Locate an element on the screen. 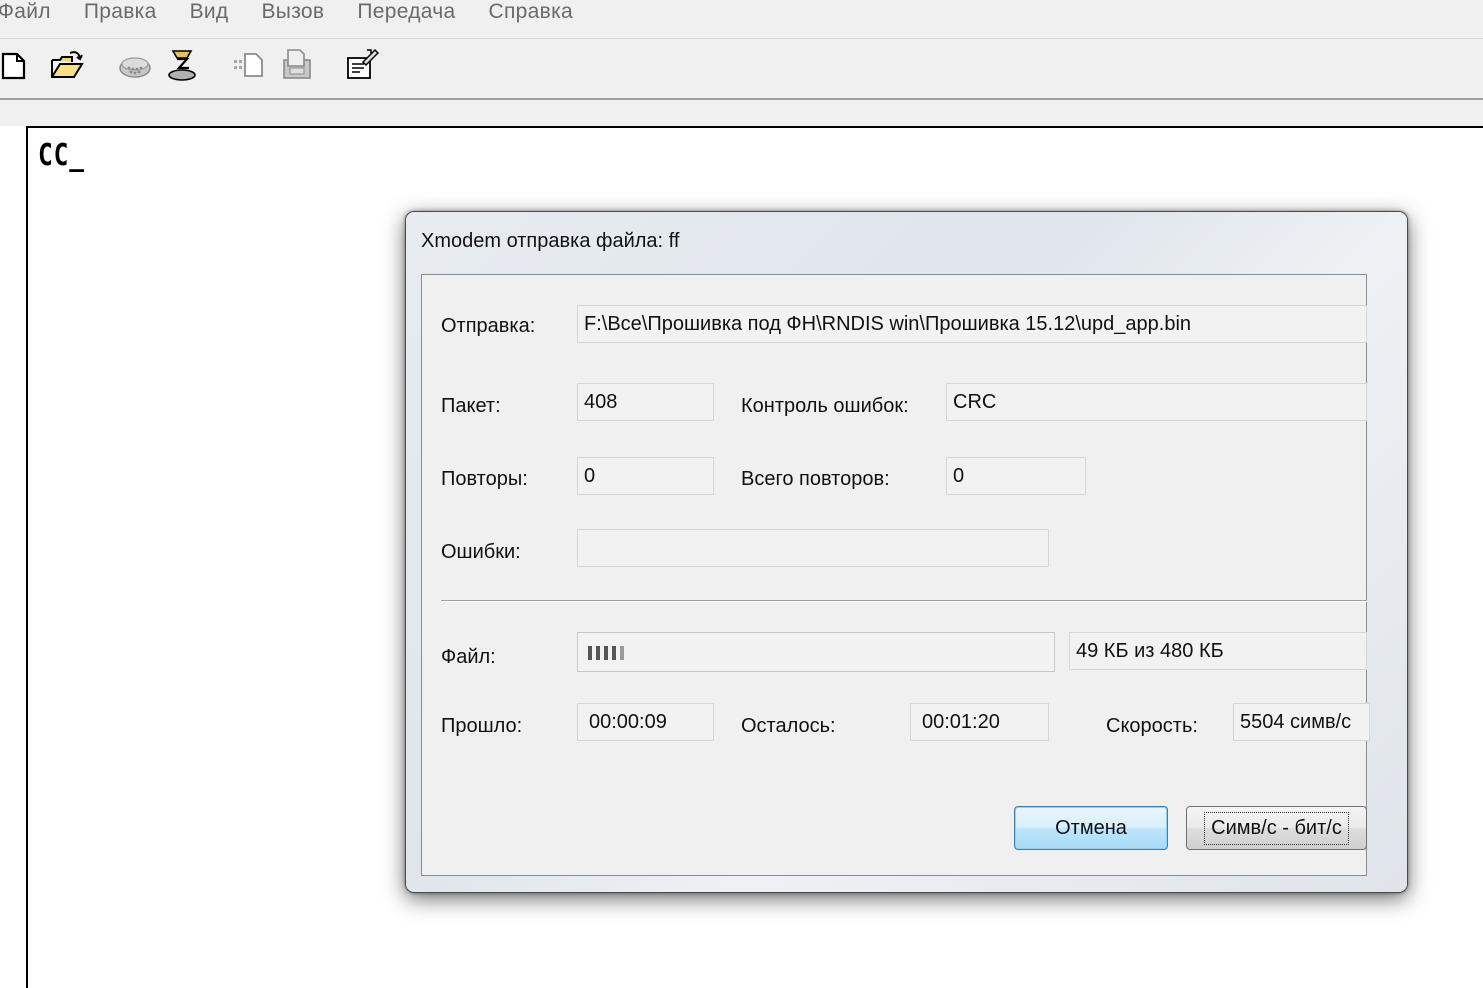 The height and width of the screenshot is (988, 1483). packet-field: 408 is located at coordinates (645, 402).